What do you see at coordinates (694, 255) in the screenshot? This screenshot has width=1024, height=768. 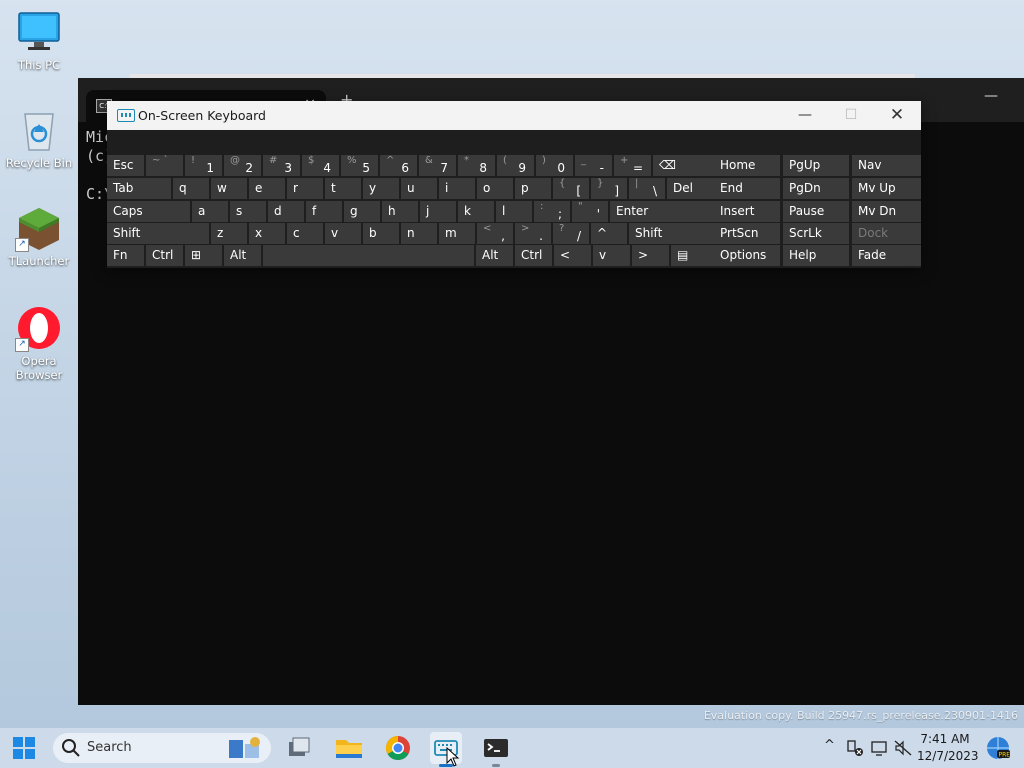 I see `key-symbol: ▤` at bounding box center [694, 255].